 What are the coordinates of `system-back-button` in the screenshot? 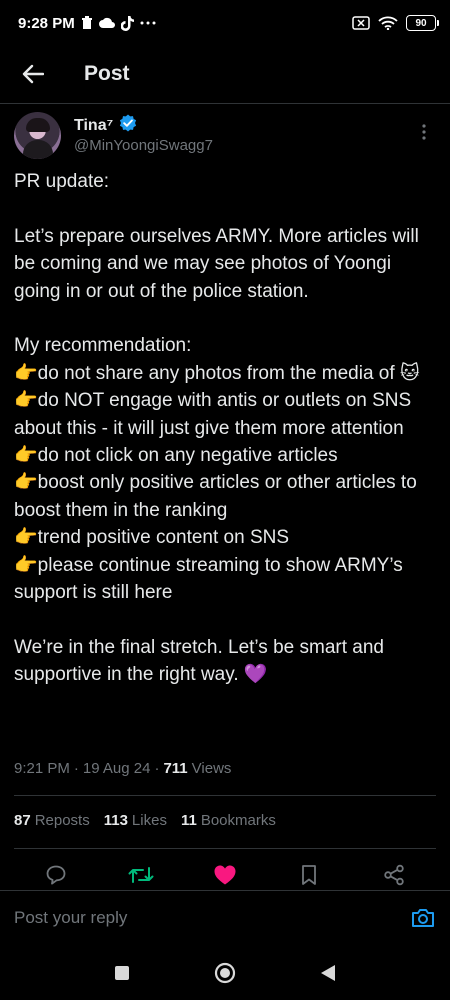 It's located at (328, 973).